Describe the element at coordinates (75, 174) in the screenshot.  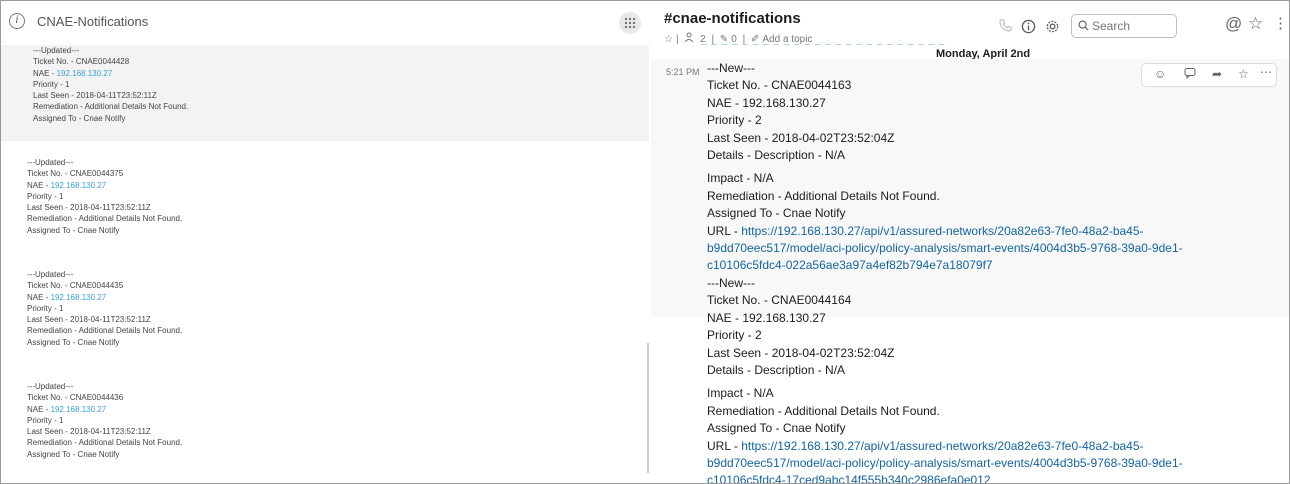
I see `ticket-number: Ticket No. - CNAE0044375` at that location.